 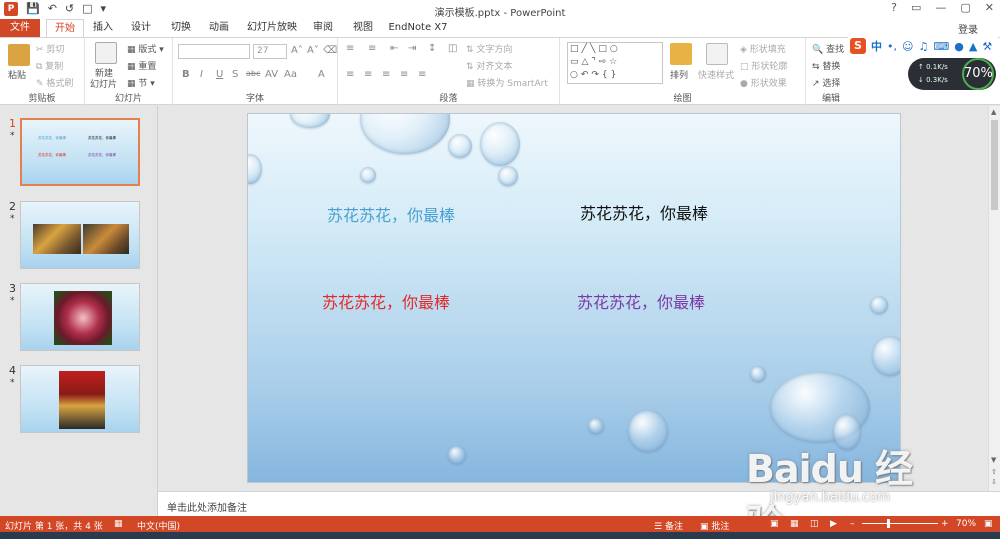 What do you see at coordinates (876, 46) in the screenshot?
I see `ime-mode-toggle: 中` at bounding box center [876, 46].